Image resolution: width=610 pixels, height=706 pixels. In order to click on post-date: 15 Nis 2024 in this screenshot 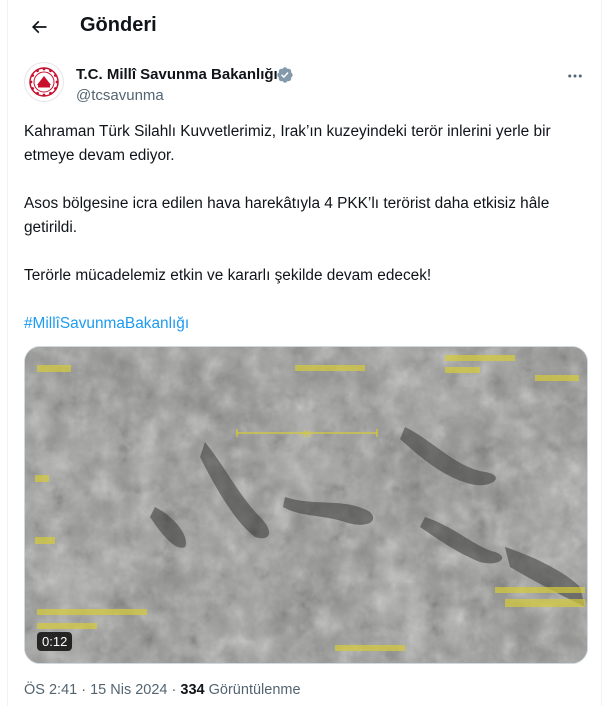, I will do `click(128, 690)`.